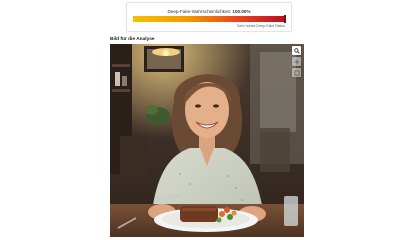 The height and width of the screenshot is (240, 420). I want to click on deepfake-probability-bar, so click(209, 19).